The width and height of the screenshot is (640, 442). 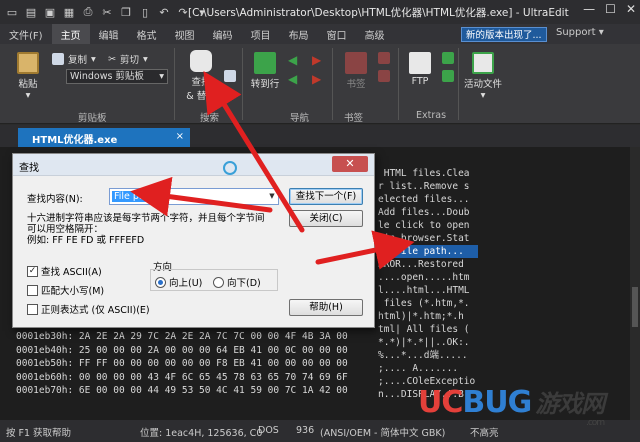 What do you see at coordinates (201, 61) in the screenshot?
I see `binoculars-icon` at bounding box center [201, 61].